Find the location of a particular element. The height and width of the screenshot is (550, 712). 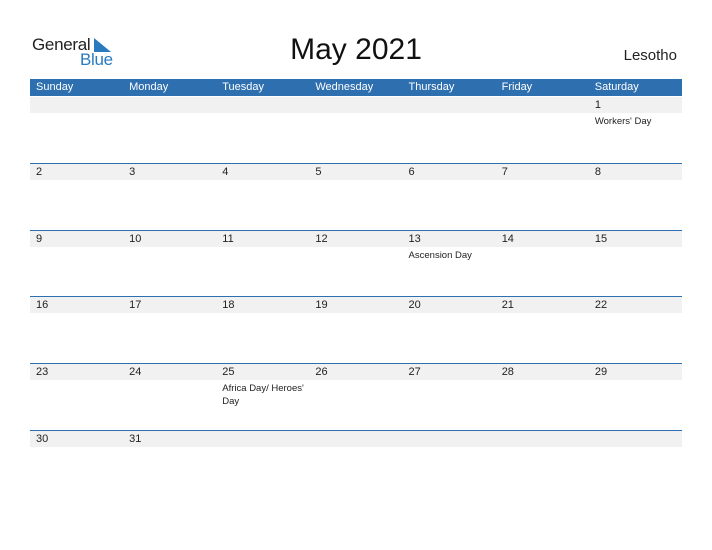

day-number: 12 is located at coordinates (321, 239).